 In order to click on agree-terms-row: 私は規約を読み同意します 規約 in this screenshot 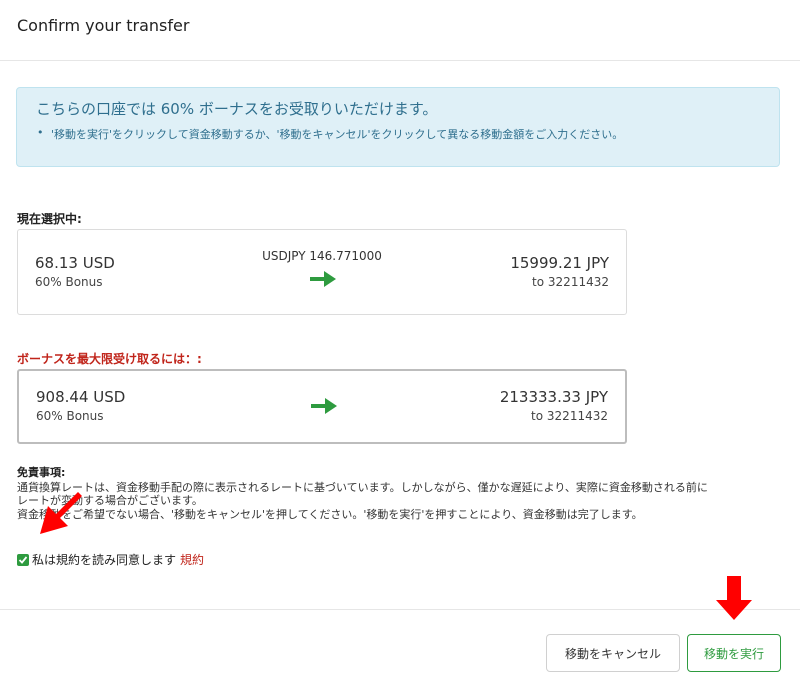, I will do `click(110, 559)`.